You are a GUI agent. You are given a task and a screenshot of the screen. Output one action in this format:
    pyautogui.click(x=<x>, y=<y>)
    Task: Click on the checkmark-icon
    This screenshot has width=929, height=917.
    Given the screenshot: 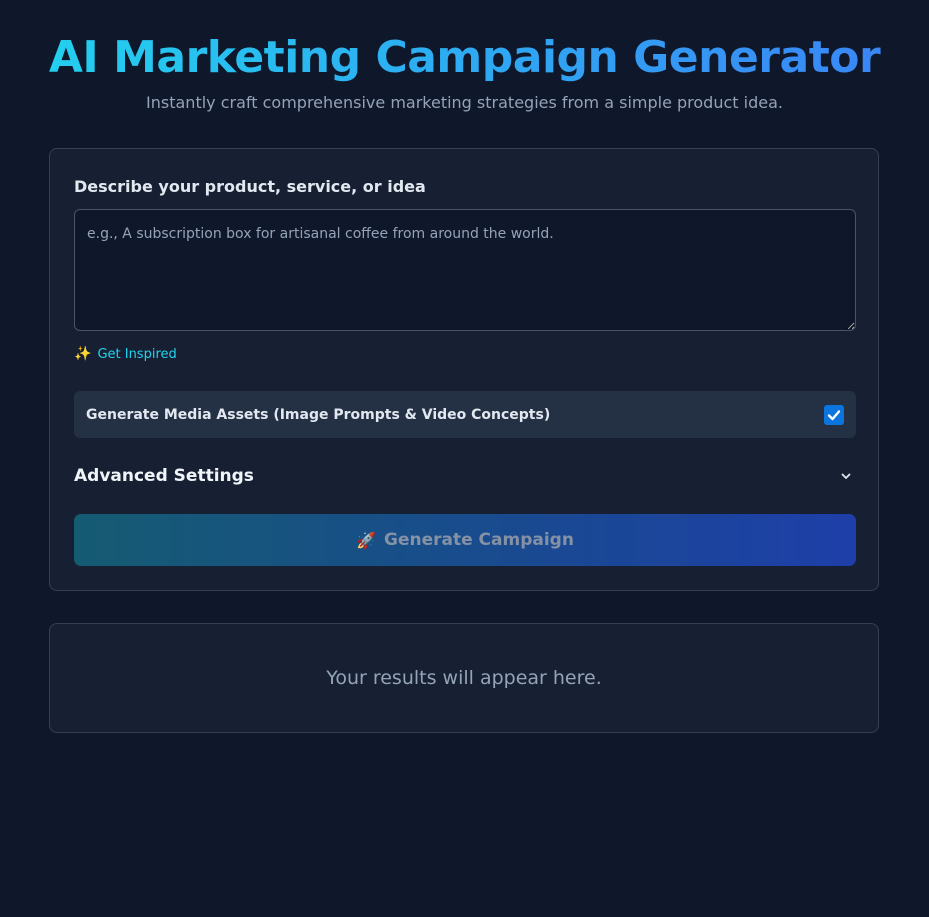 What is the action you would take?
    pyautogui.click(x=834, y=414)
    